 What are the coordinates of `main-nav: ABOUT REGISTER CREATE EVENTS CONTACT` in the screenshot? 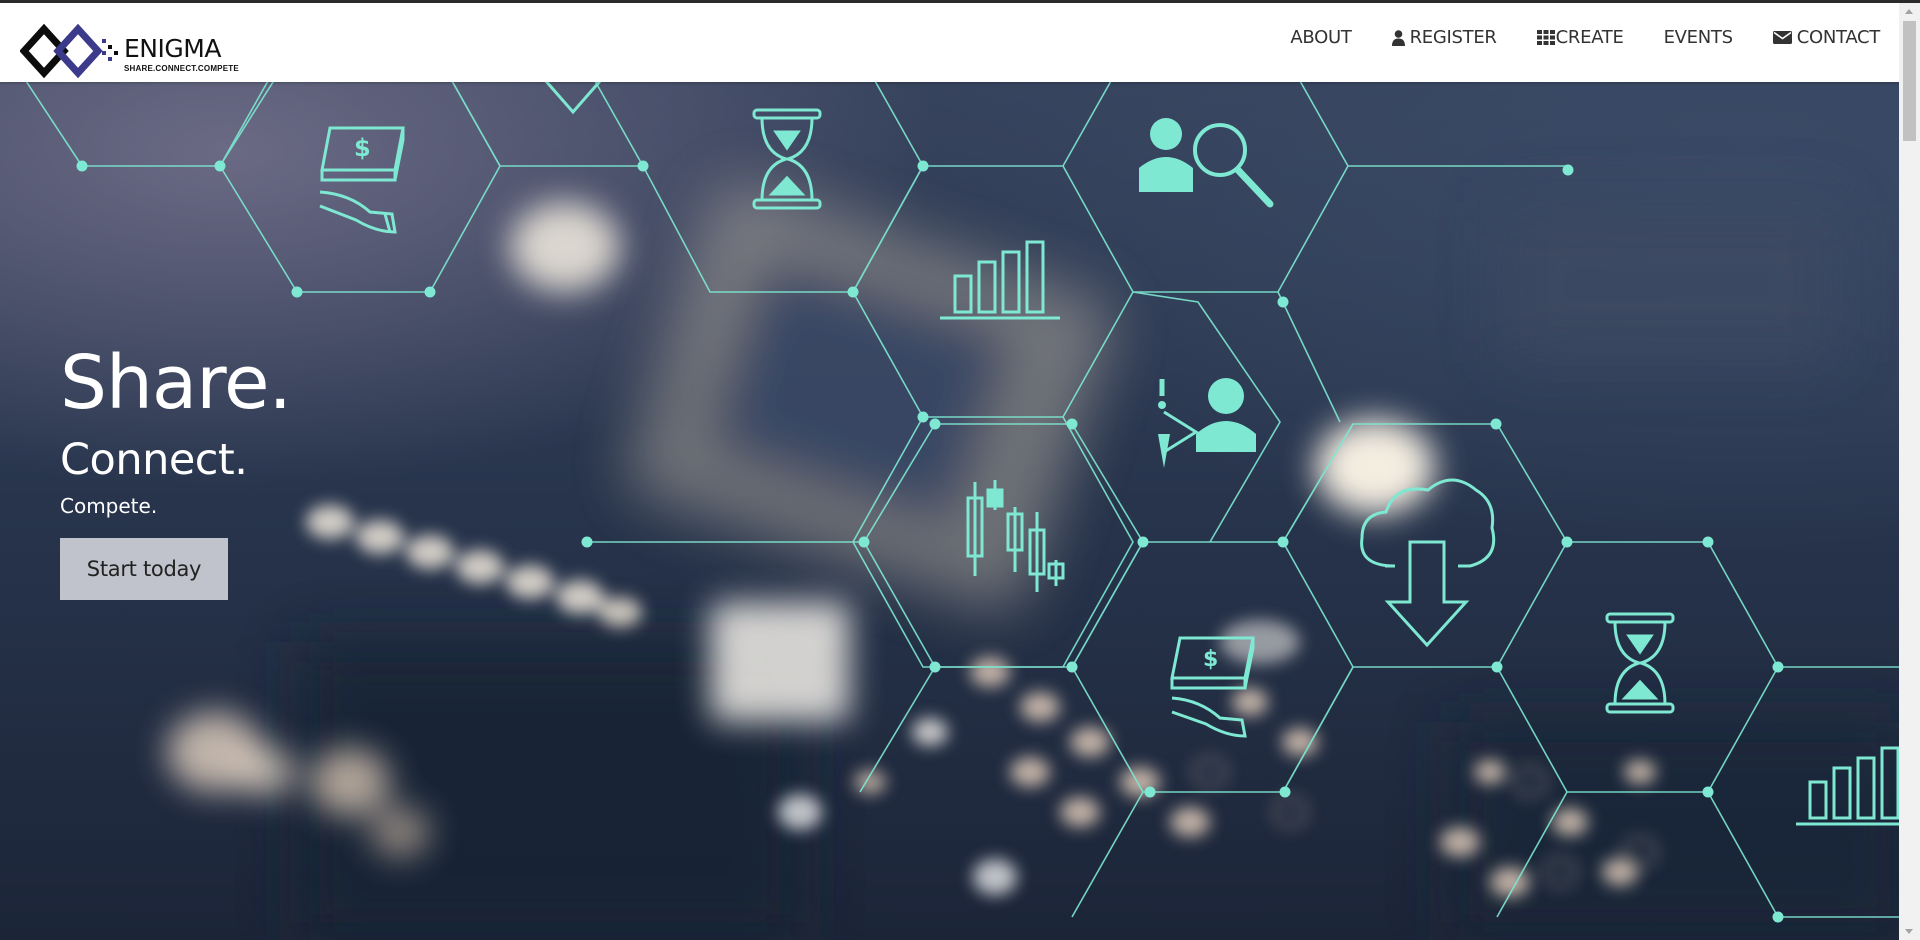 It's located at (1565, 37).